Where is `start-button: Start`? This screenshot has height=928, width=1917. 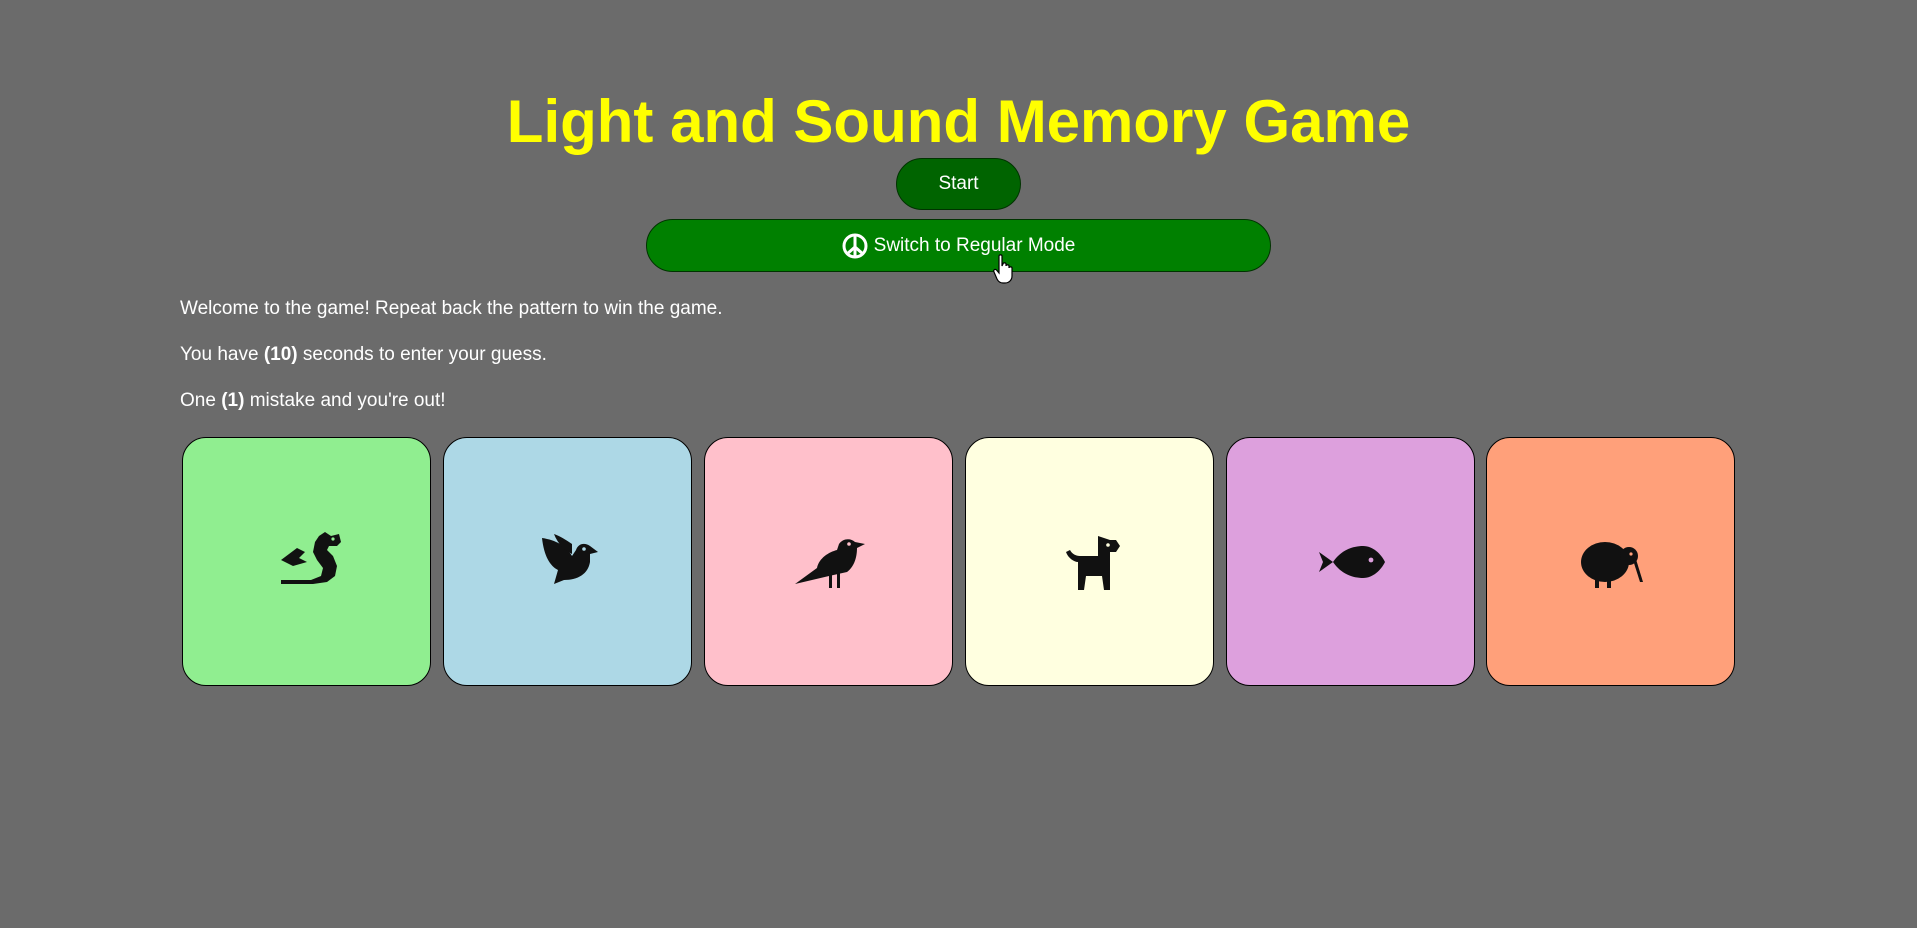 start-button: Start is located at coordinates (958, 184).